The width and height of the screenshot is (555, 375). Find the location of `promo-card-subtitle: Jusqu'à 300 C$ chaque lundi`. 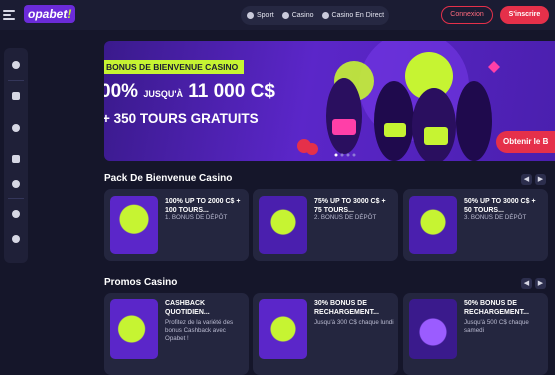

promo-card-subtitle: Jusqu'à 300 C$ chaque lundi is located at coordinates (354, 322).